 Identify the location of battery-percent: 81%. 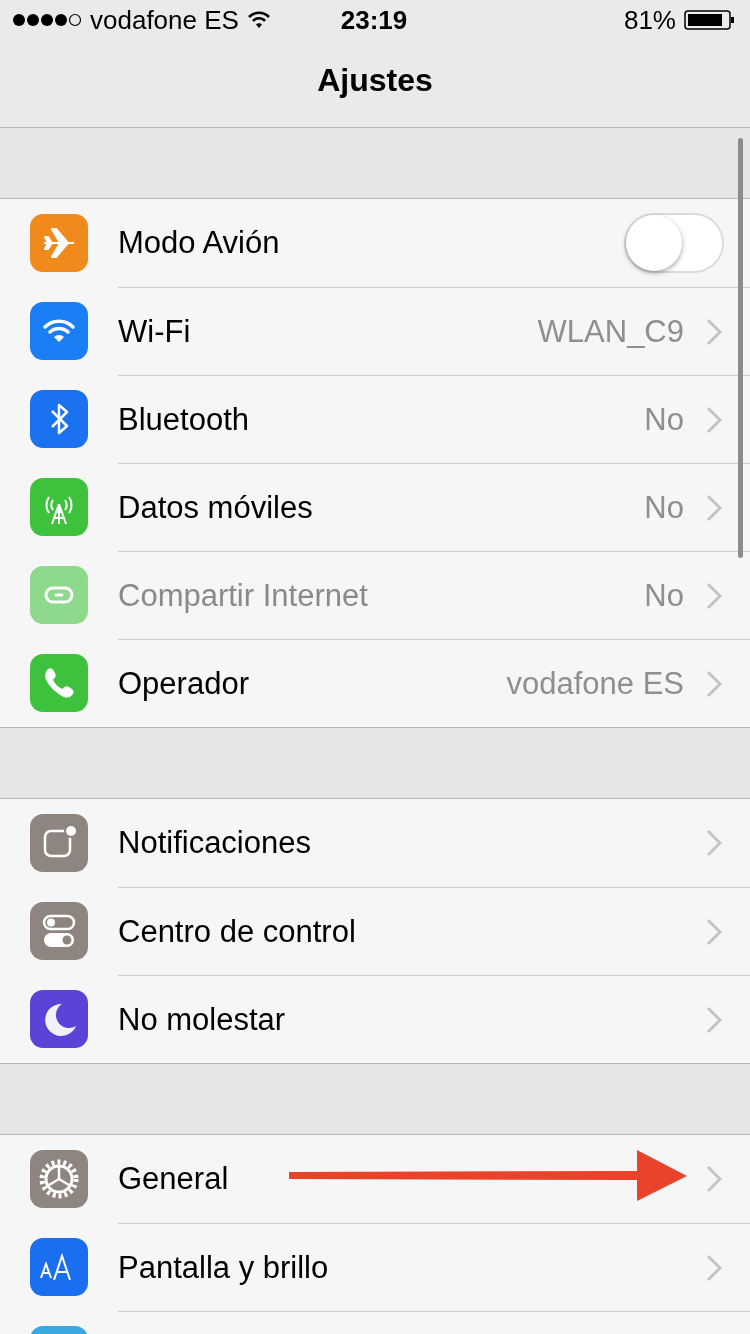
(649, 20).